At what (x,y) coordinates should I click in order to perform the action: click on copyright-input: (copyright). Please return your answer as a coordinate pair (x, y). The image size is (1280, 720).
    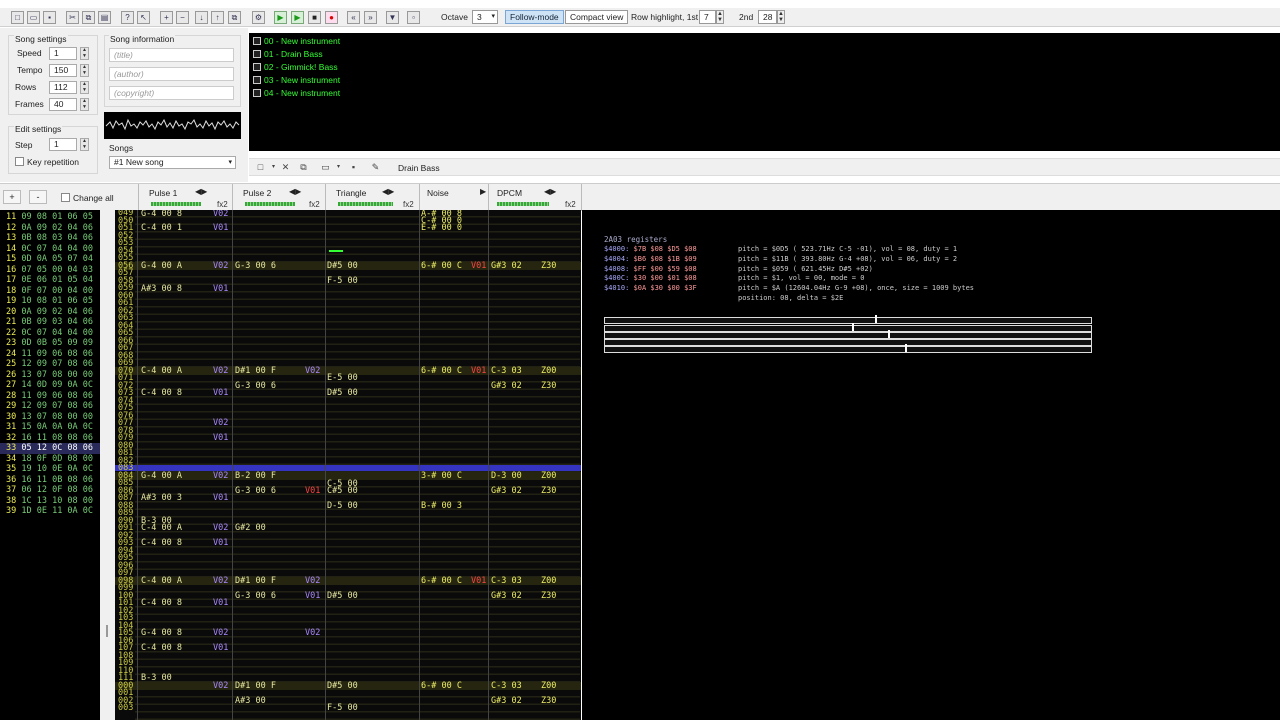
    Looking at the image, I should click on (171, 93).